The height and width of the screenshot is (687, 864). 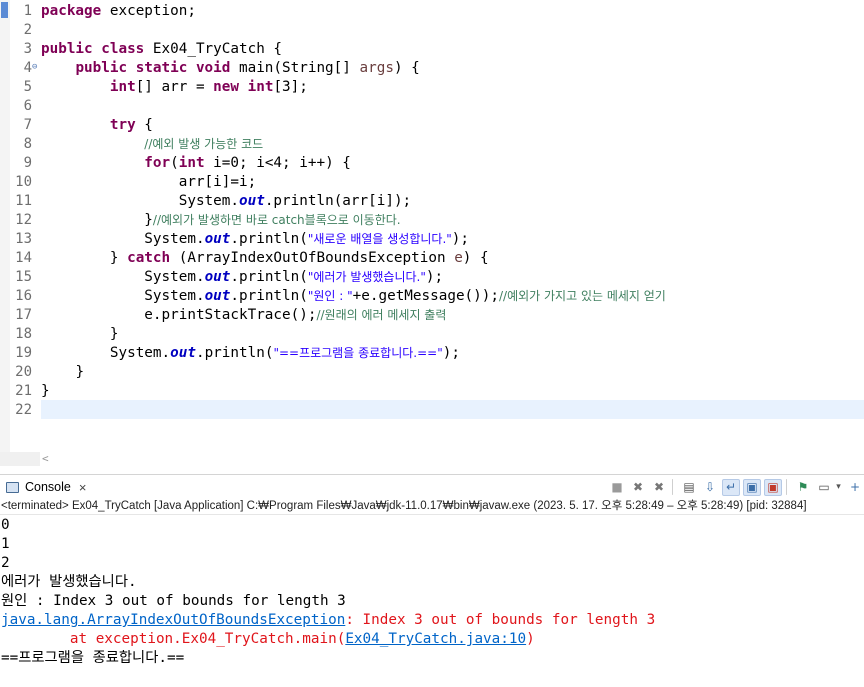 What do you see at coordinates (638, 487) in the screenshot?
I see `remove-launch-icon: ✖` at bounding box center [638, 487].